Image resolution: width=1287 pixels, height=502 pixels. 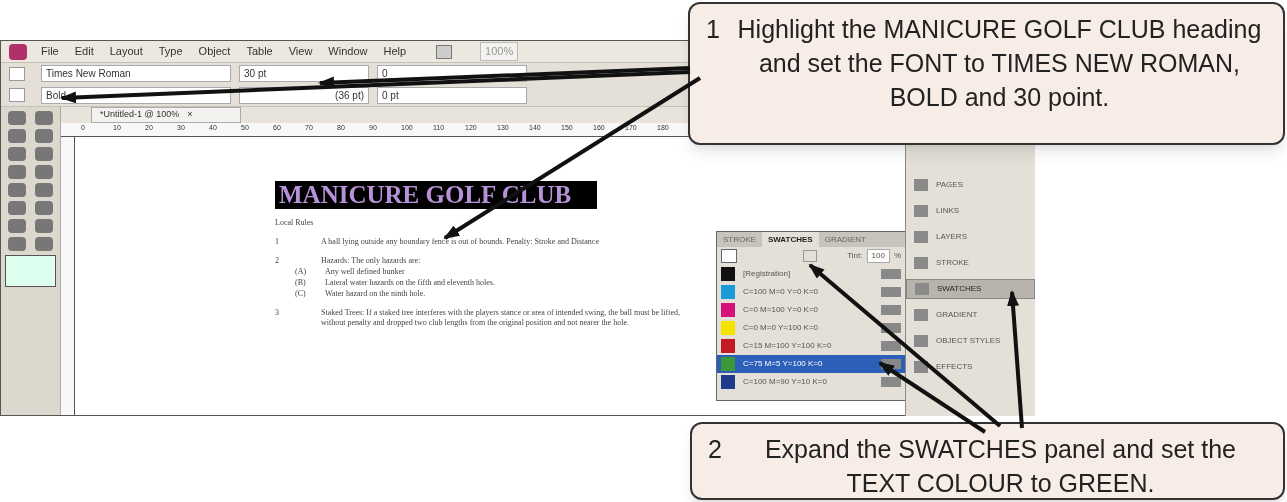 I want to click on font-size-field: 30 pt, so click(x=304, y=74).